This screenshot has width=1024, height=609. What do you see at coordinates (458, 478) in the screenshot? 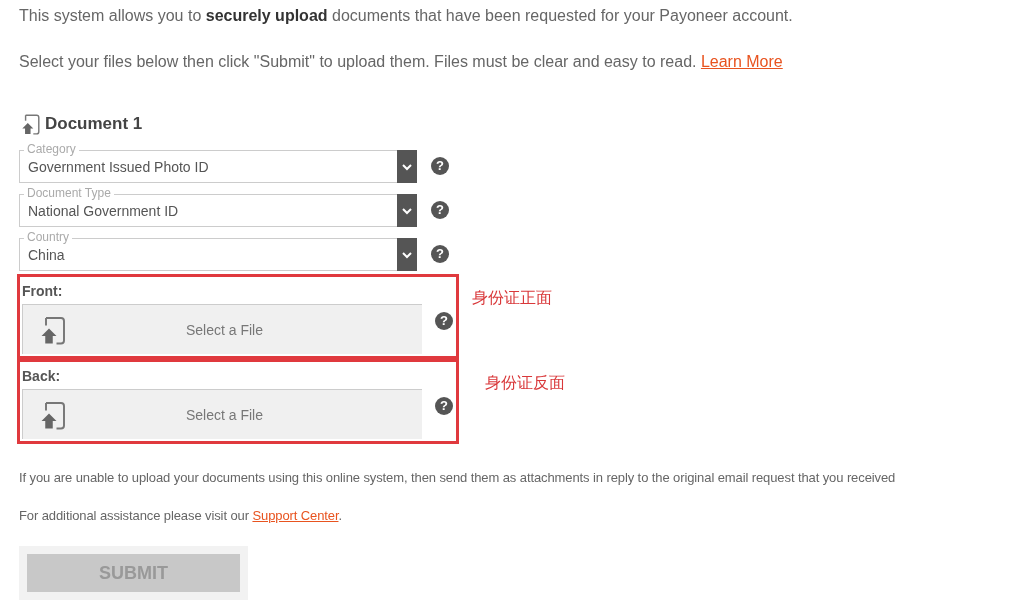
I see `info-text: If you are unable to upload your documents using this online system, then send them as attachments in reply to the original email request that you received` at bounding box center [458, 478].